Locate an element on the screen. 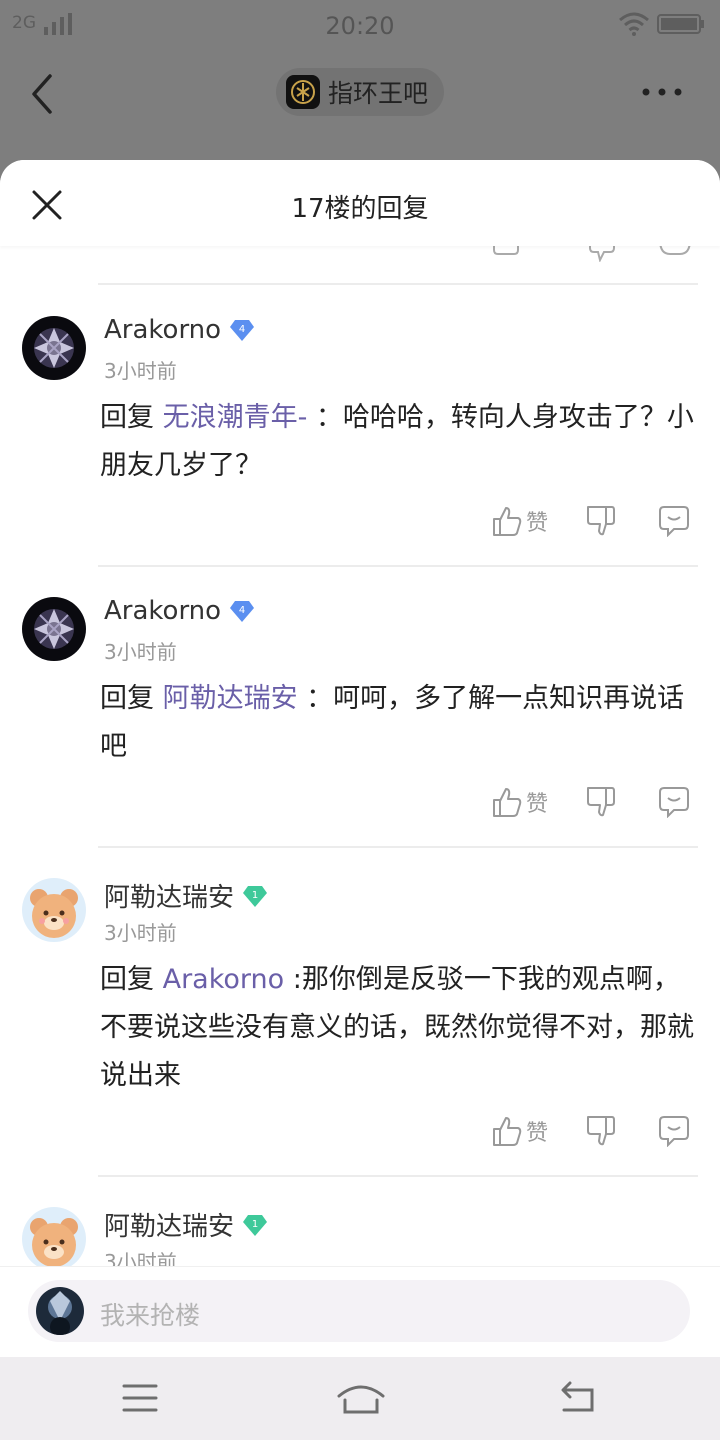 This screenshot has width=720, height=1440. mention-link: 阿勒达瑞安 is located at coordinates (230, 698).